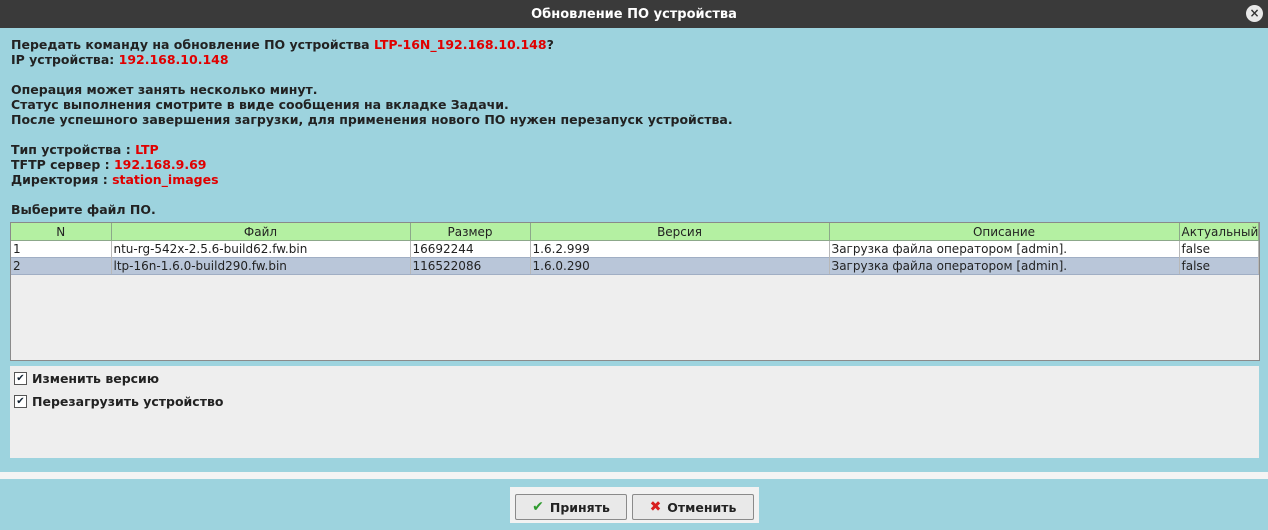 Image resolution: width=1268 pixels, height=530 pixels. Describe the element at coordinates (62, 179) in the screenshot. I see `directory-label: Директория :` at that location.